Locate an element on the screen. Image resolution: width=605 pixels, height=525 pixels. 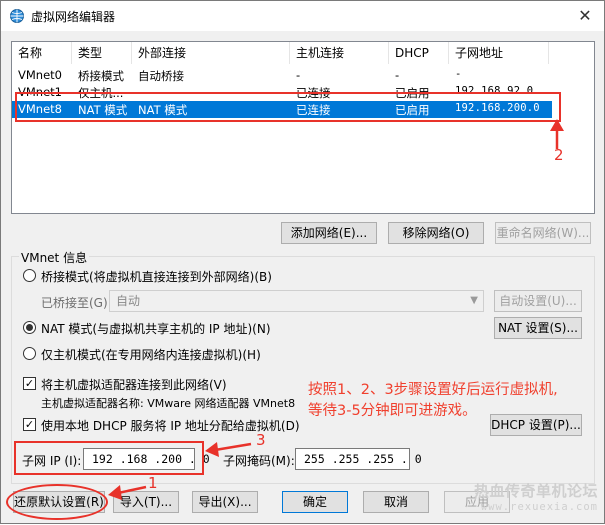
row-type: 桥接模式 is located at coordinates (101, 76).